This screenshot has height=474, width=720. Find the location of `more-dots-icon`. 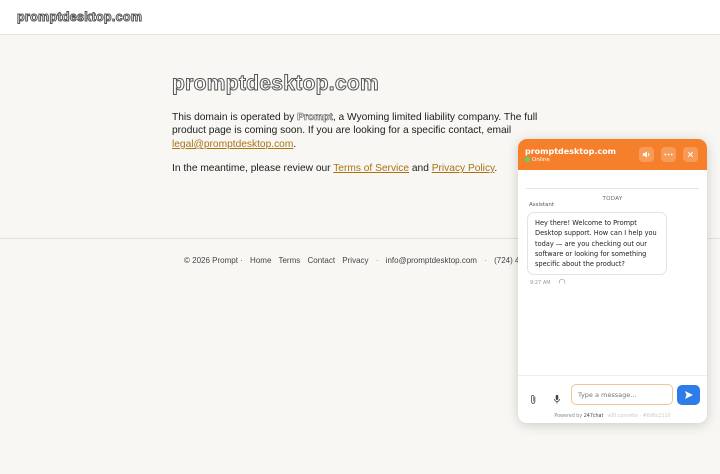

more-dots-icon is located at coordinates (668, 154).